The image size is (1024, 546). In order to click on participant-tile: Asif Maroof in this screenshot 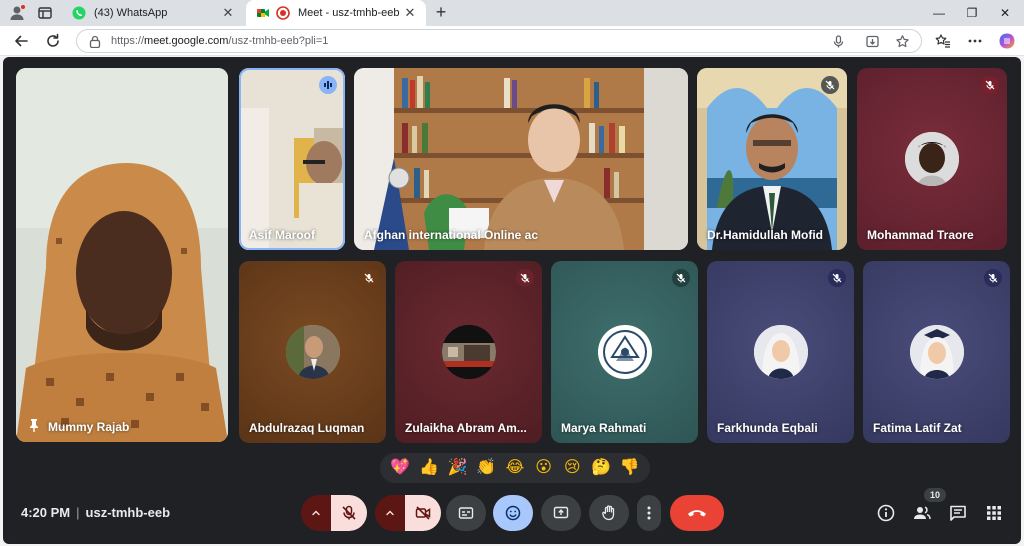, I will do `click(292, 159)`.